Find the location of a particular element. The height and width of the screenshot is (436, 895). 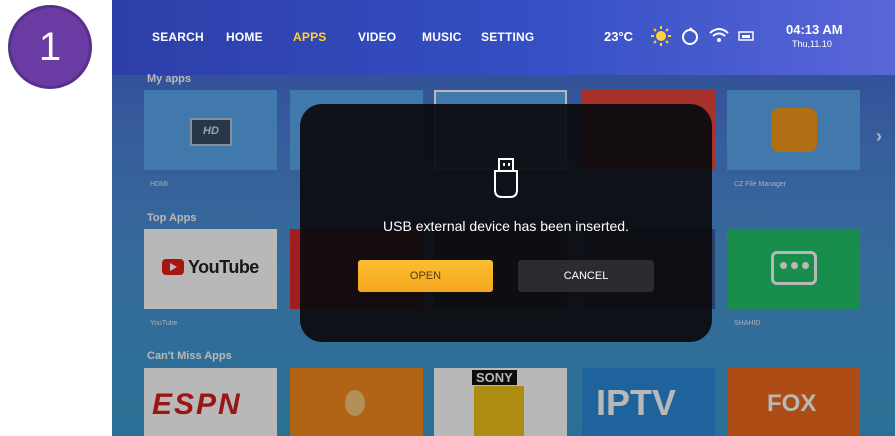

nav-video: VIDEO is located at coordinates (377, 37).